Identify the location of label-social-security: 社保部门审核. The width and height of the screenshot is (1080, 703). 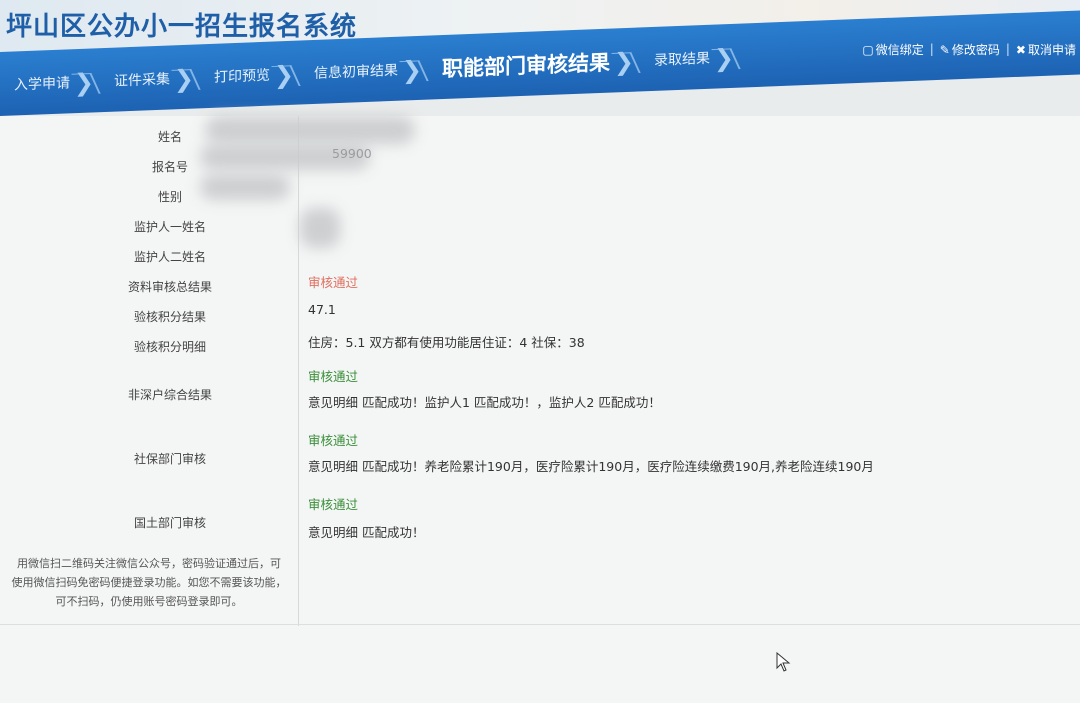
(169, 459).